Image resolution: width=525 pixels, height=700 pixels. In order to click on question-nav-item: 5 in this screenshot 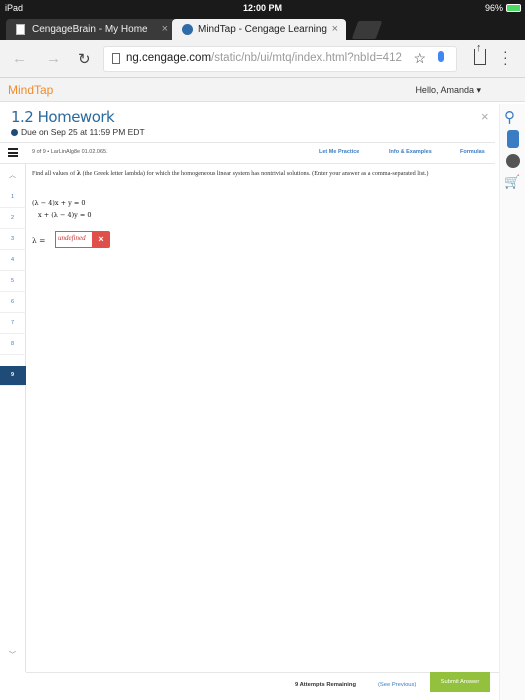, I will do `click(13, 282)`.